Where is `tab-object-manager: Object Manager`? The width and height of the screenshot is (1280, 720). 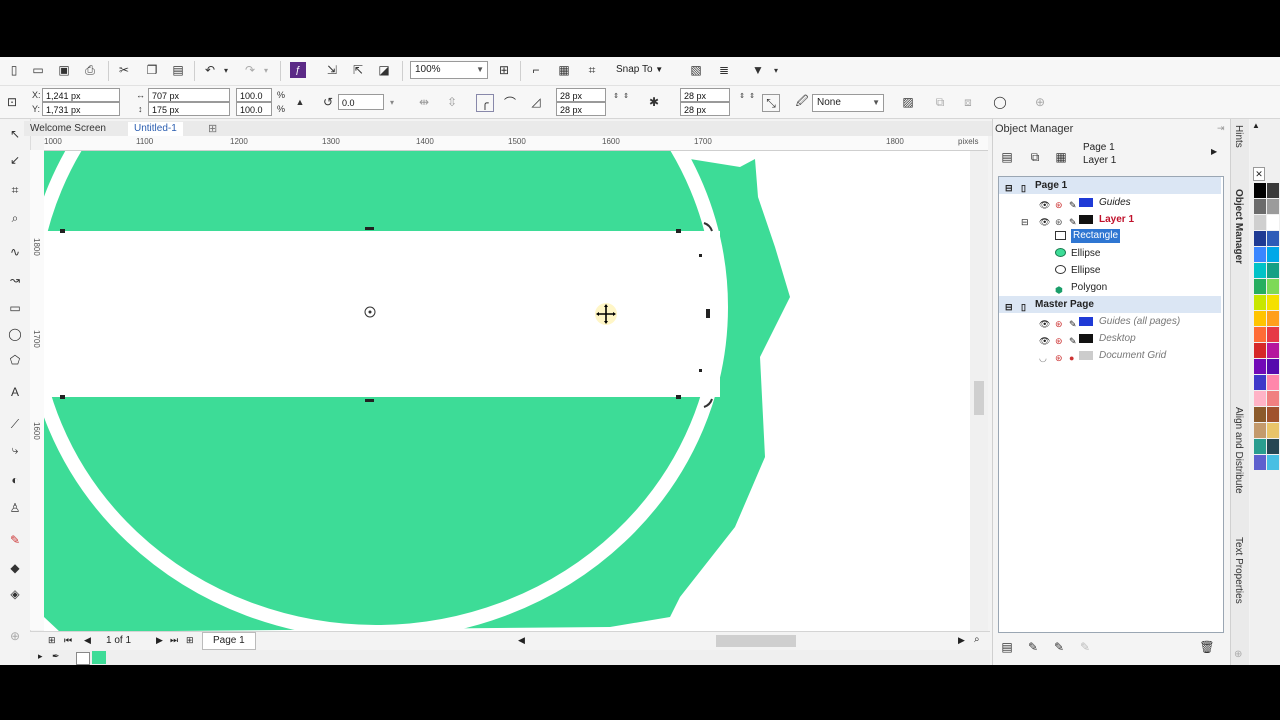
tab-object-manager: Object Manager is located at coordinates (1238, 226).